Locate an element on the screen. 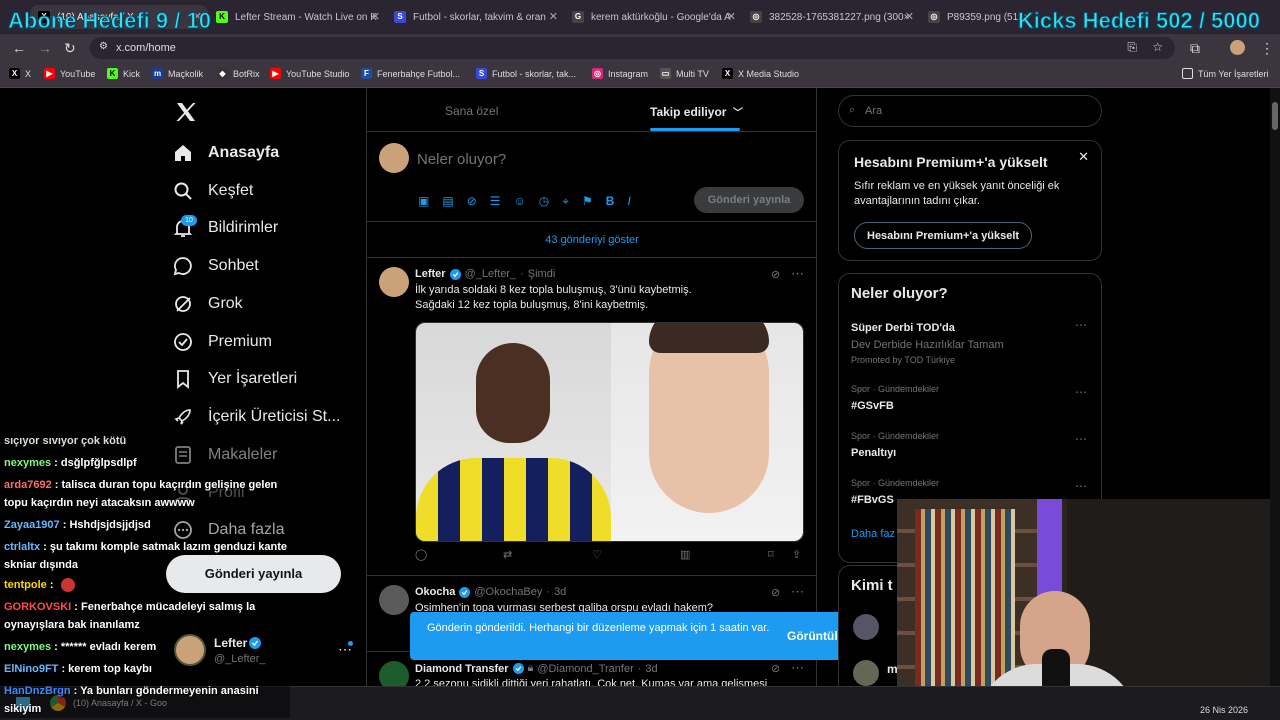  browser-tab: S Futbol - skorlar, takvim & oran ✕ is located at coordinates (475, 17).